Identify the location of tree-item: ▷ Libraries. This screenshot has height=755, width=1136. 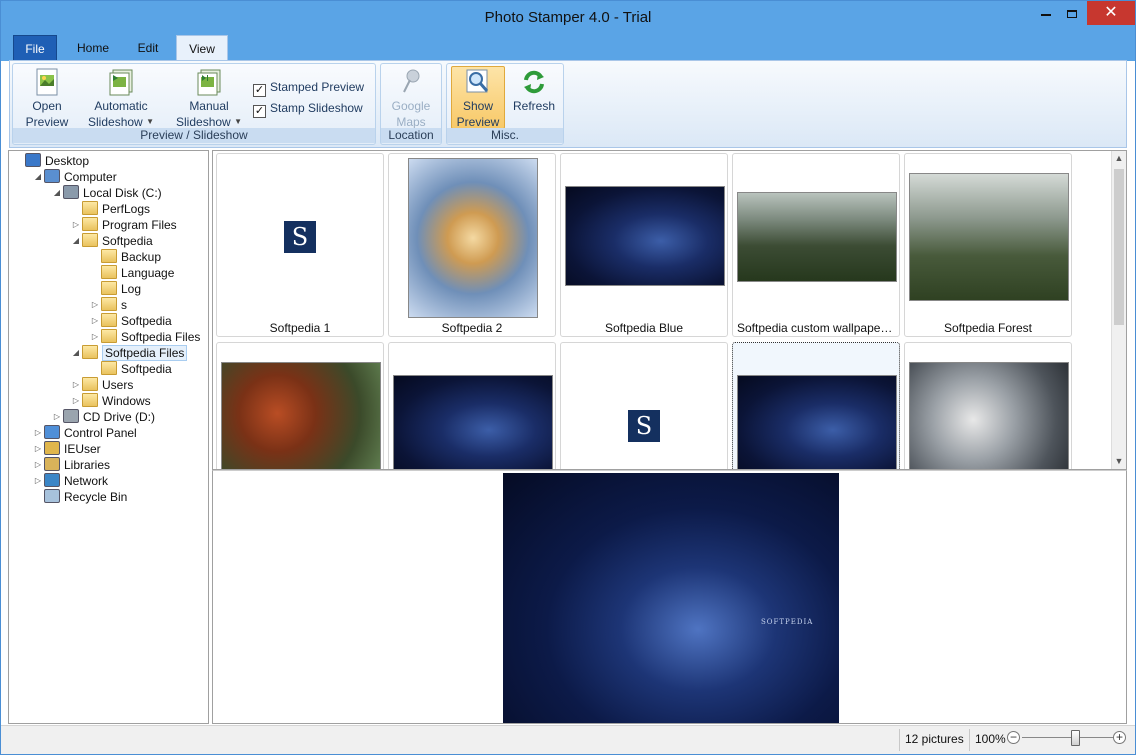
(71, 465).